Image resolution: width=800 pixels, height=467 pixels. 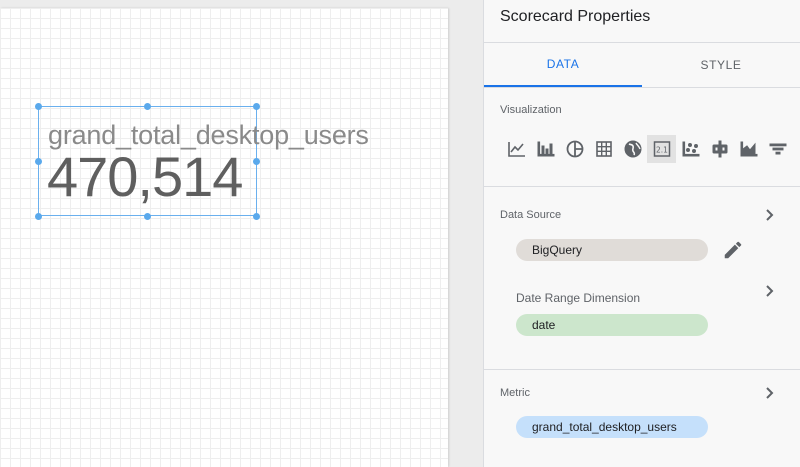 What do you see at coordinates (574, 149) in the screenshot?
I see `pie-chart-icon` at bounding box center [574, 149].